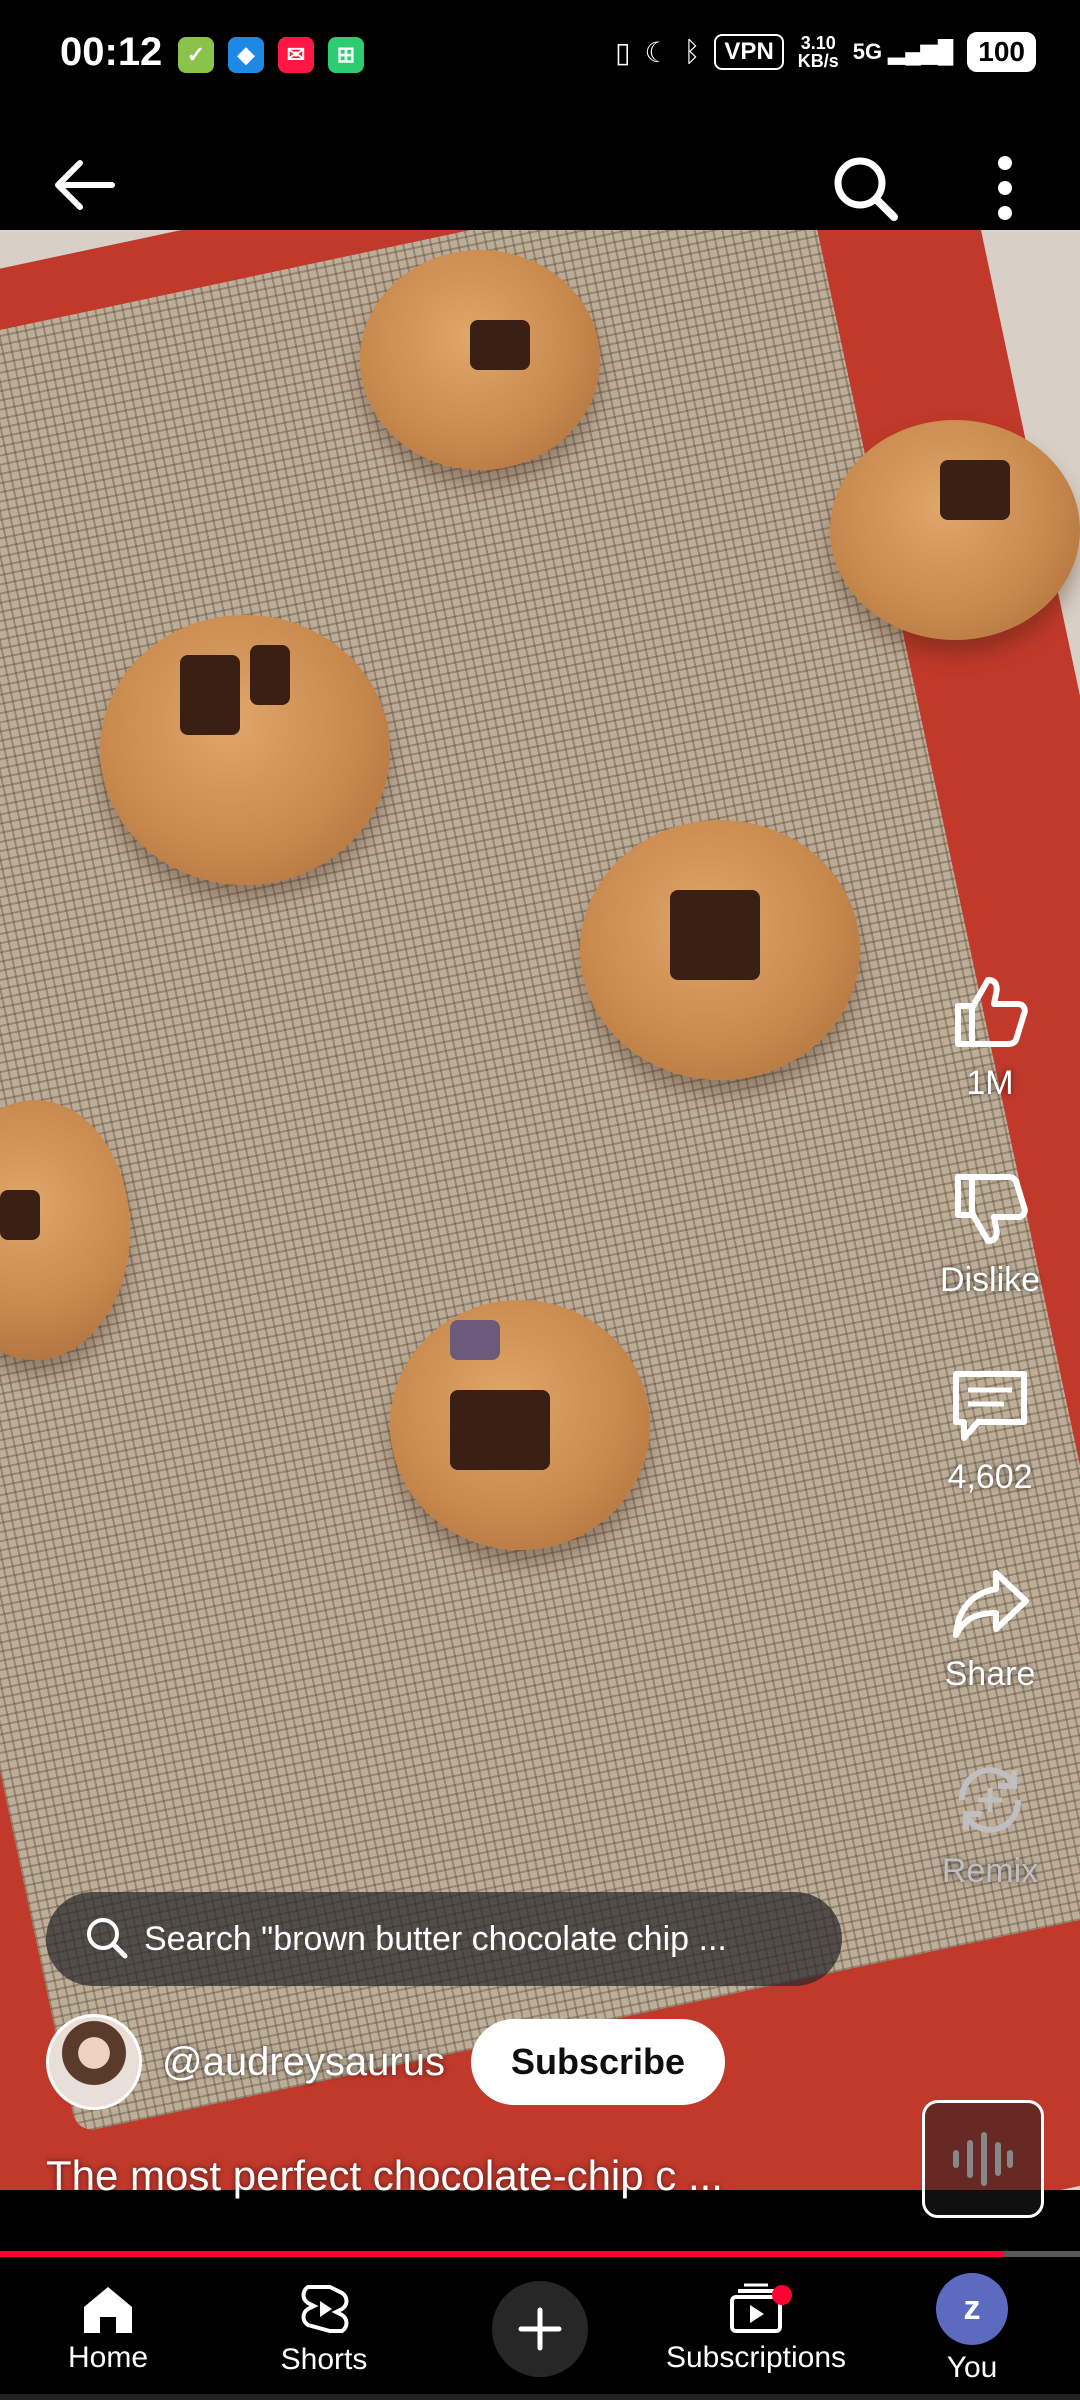 The image size is (1080, 2400). Describe the element at coordinates (749, 52) in the screenshot. I see `vpn-badge: VPN` at that location.